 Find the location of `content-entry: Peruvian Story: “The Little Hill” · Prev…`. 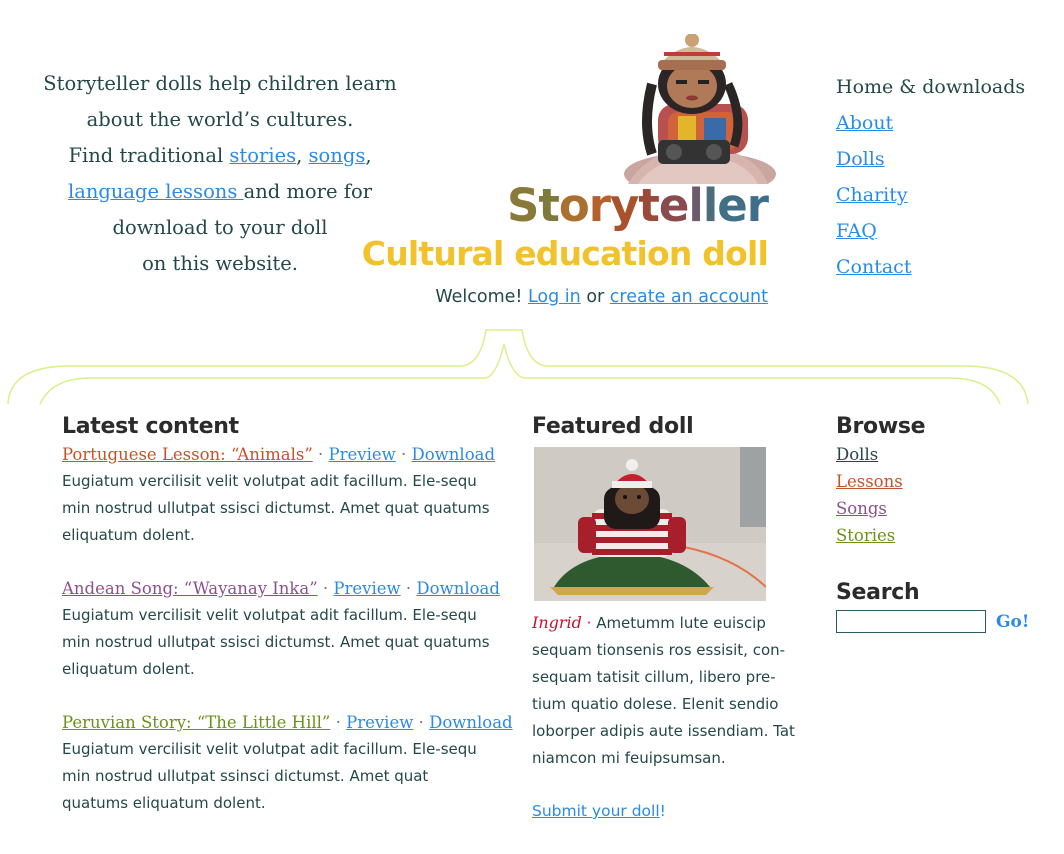

content-entry: Peruvian Story: “The Little Hill” · Prev… is located at coordinates (287, 763).